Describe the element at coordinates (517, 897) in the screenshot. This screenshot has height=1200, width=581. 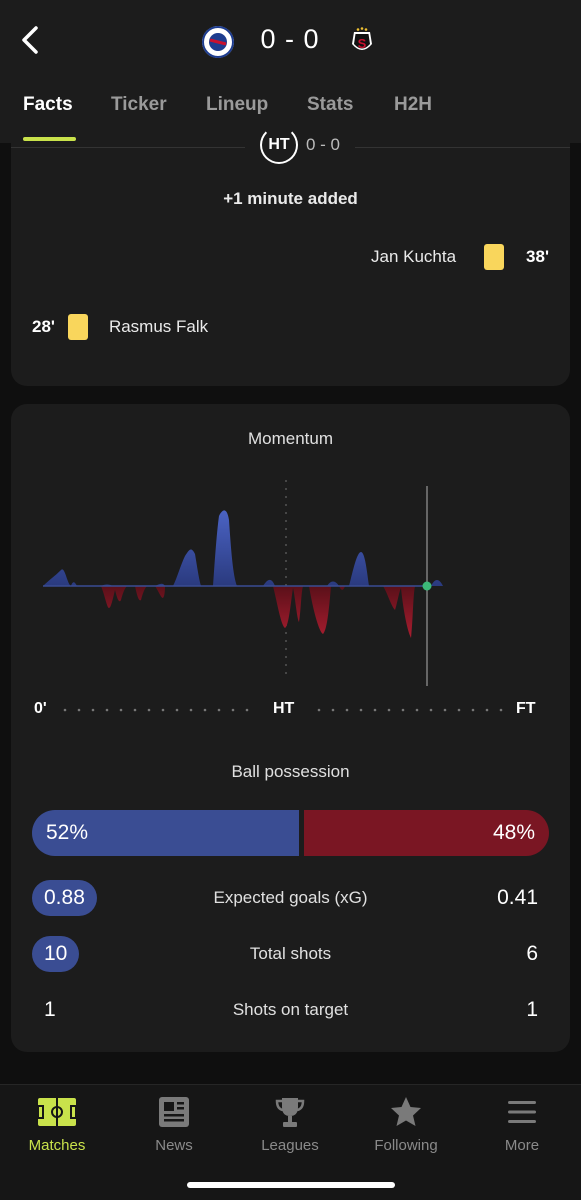
I see `stat-away-value: 0.41` at that location.